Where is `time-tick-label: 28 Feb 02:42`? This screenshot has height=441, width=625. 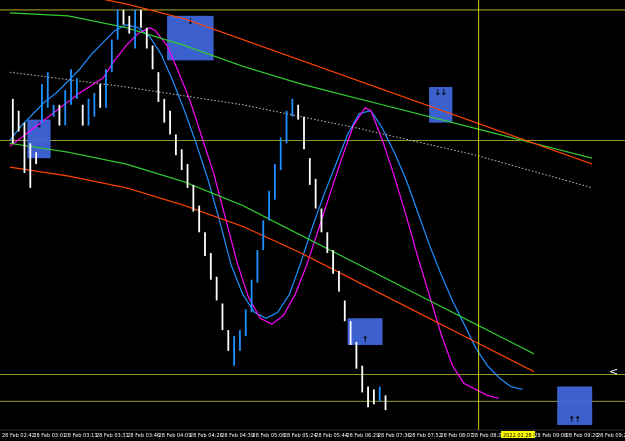
time-tick-label: 28 Feb 02:42 is located at coordinates (18, 436).